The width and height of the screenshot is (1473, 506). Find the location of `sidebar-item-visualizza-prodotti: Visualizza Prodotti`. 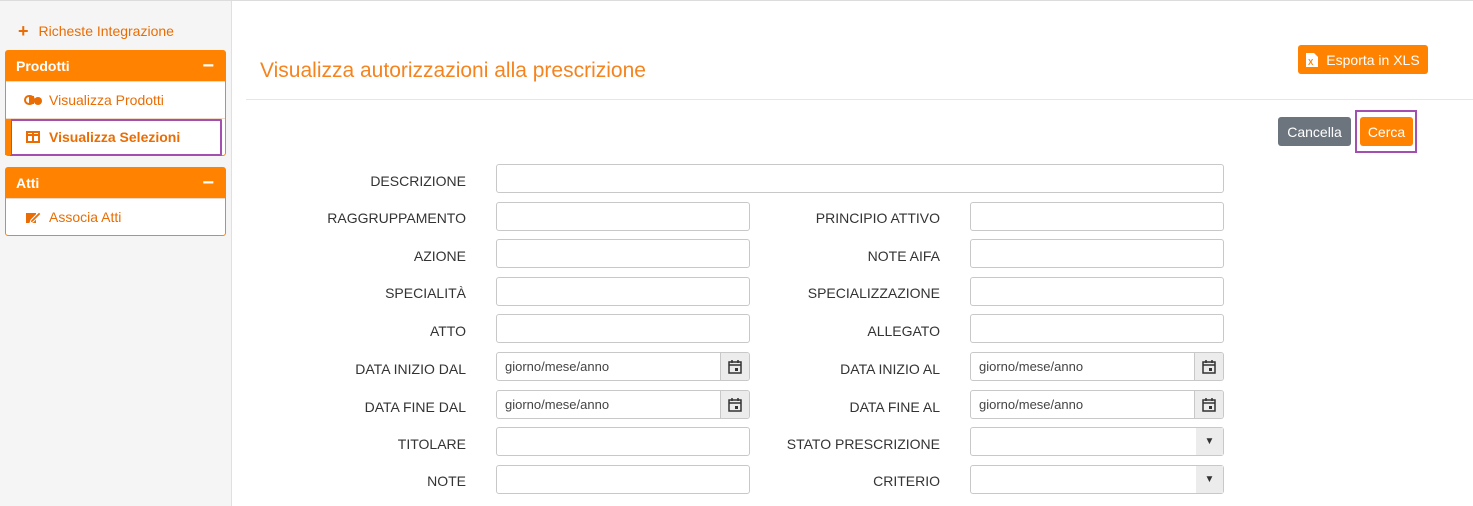

sidebar-item-visualizza-prodotti: Visualizza Prodotti is located at coordinates (115, 99).